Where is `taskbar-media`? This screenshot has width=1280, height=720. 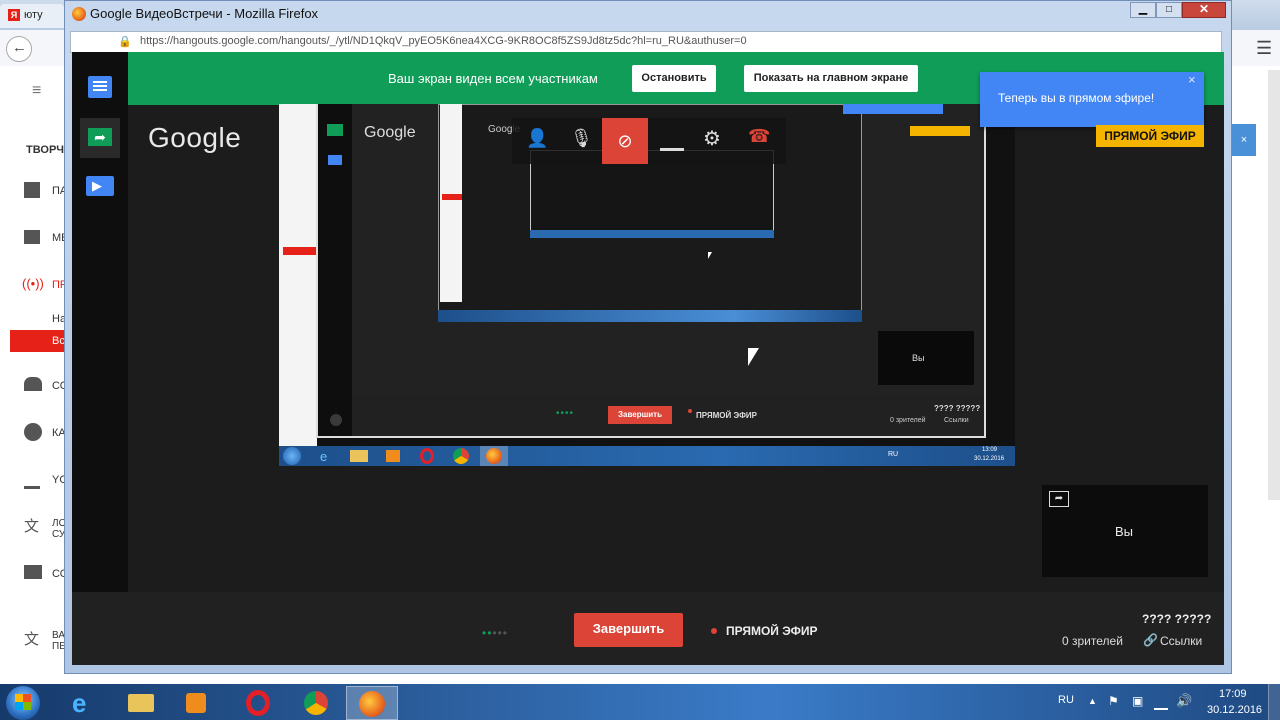 taskbar-media is located at coordinates (196, 702).